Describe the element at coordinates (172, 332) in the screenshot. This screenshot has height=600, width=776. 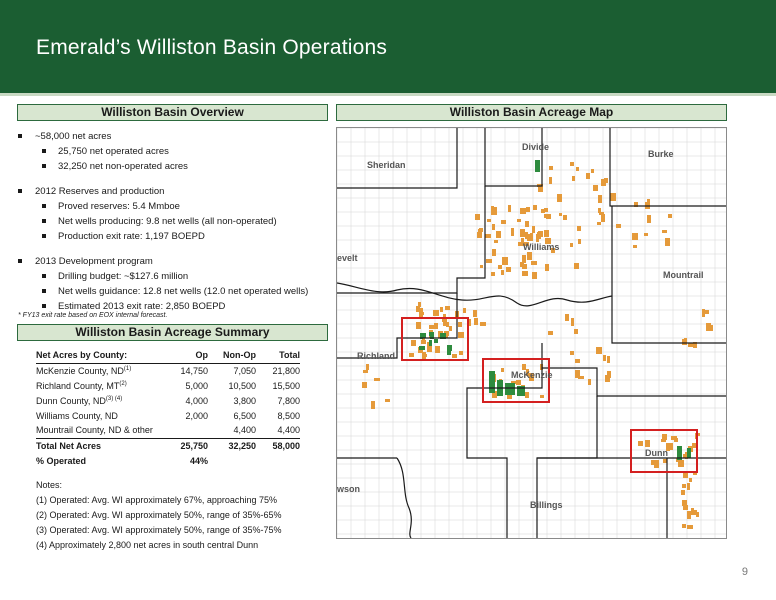
I see `summary-section-title: Williston Basin Acreage Summary` at that location.